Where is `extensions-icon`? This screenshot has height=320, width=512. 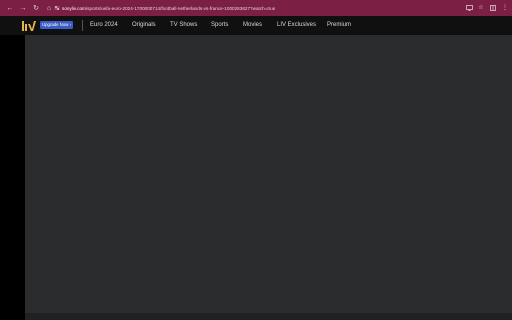
extensions-icon is located at coordinates (493, 8).